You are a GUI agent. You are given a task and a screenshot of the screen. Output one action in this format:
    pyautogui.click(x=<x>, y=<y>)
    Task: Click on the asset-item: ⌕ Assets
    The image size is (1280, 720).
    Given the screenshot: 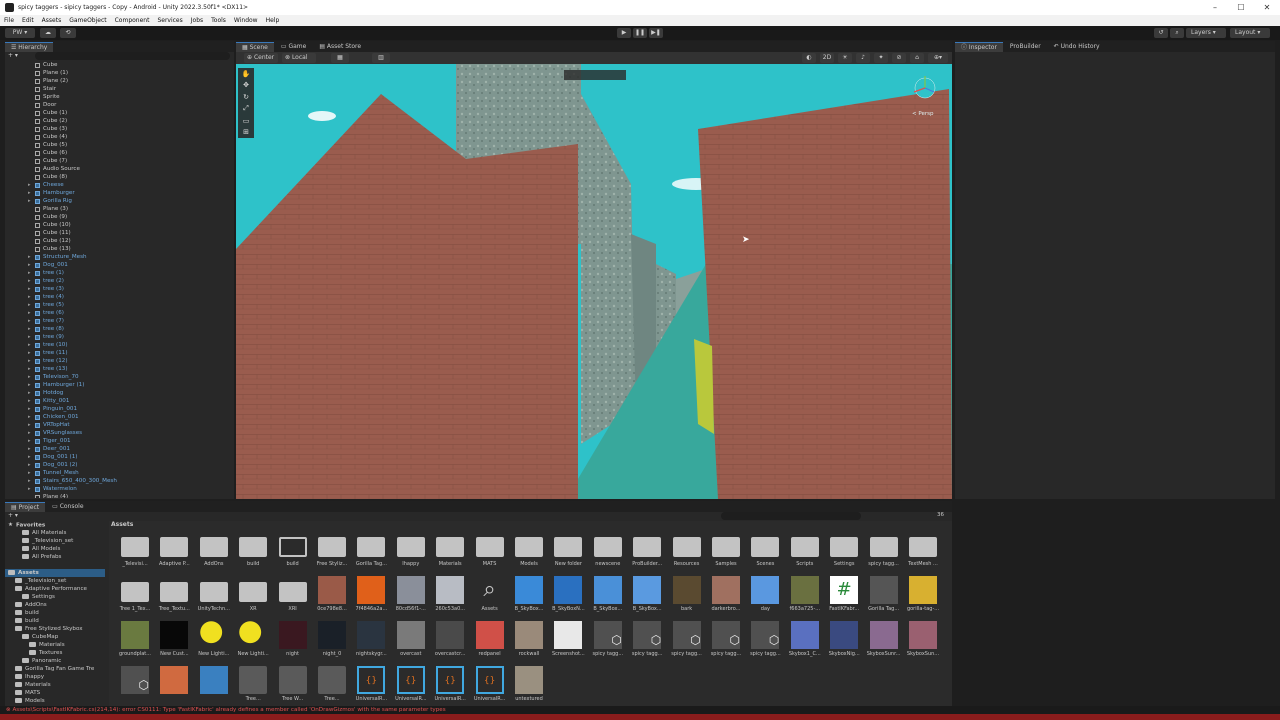 What is the action you would take?
    pyautogui.click(x=490, y=598)
    